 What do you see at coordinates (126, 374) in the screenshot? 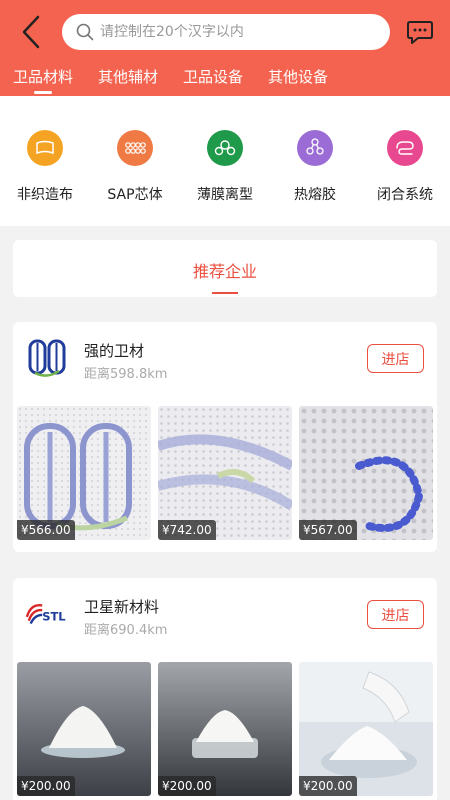
I see `store-distance: 距离598.8km` at bounding box center [126, 374].